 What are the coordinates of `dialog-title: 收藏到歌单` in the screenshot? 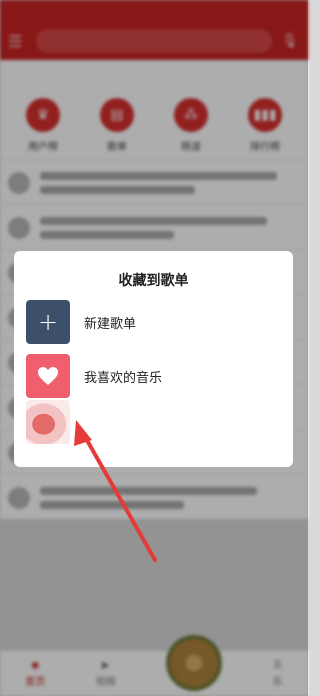 It's located at (153, 281).